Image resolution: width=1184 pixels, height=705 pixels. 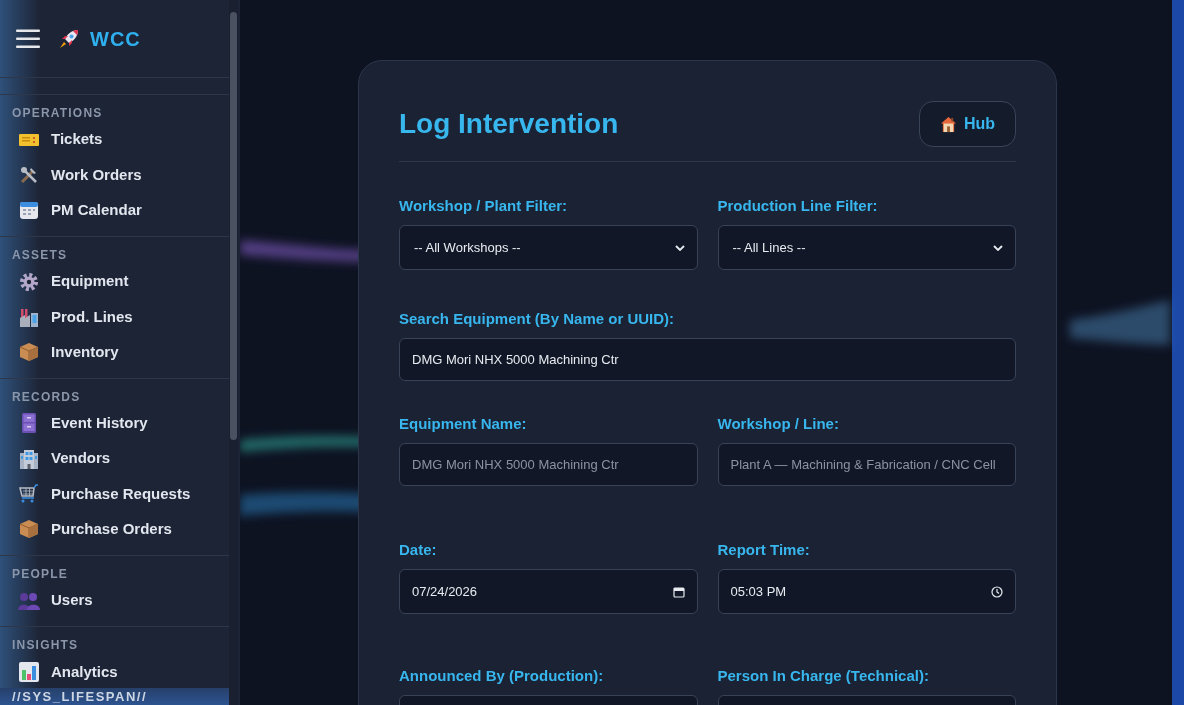 I want to click on nav-item: PM Calendar, so click(x=114, y=210).